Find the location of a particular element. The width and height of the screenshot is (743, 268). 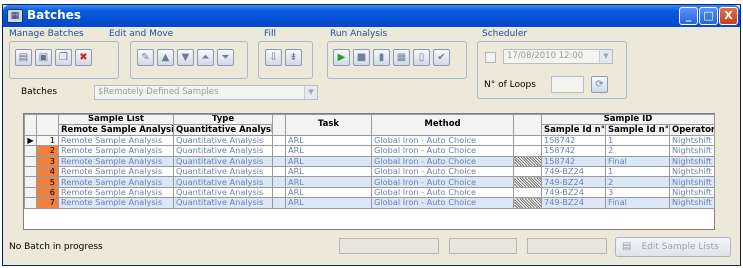

pause-button: ▮ is located at coordinates (381, 57).